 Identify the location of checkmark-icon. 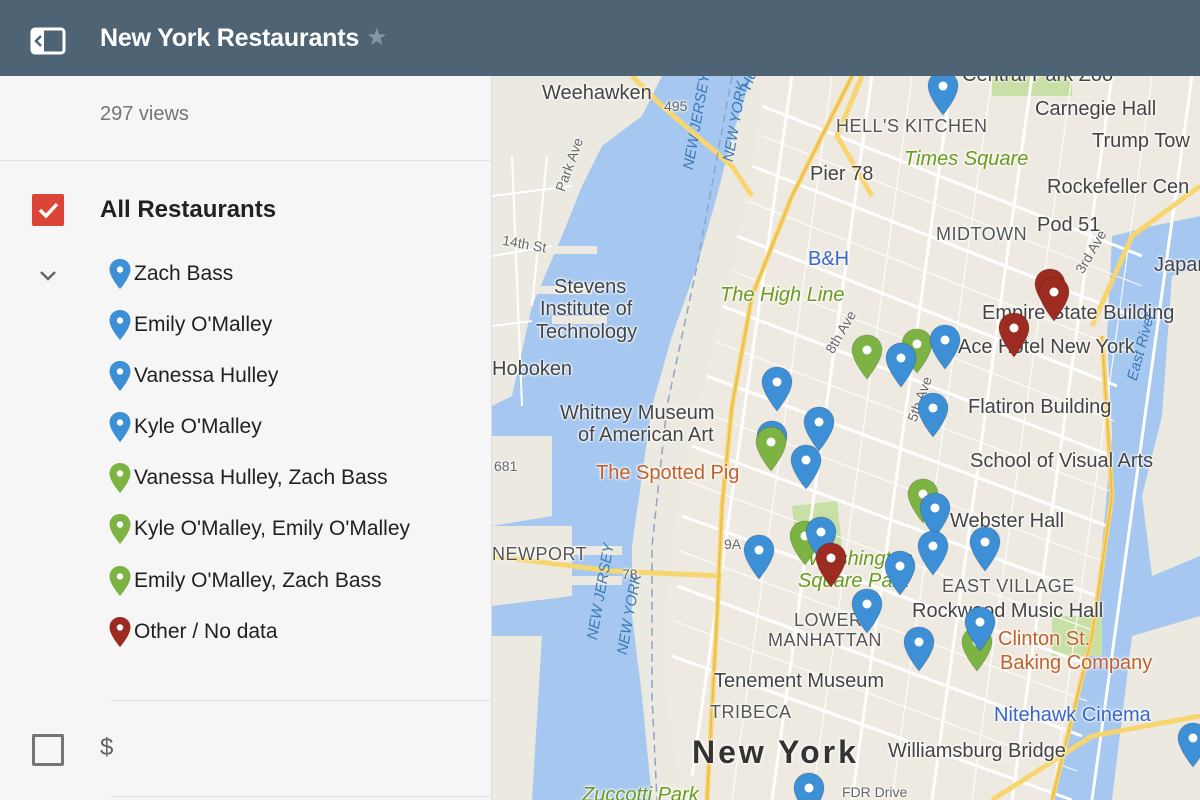
(48, 210).